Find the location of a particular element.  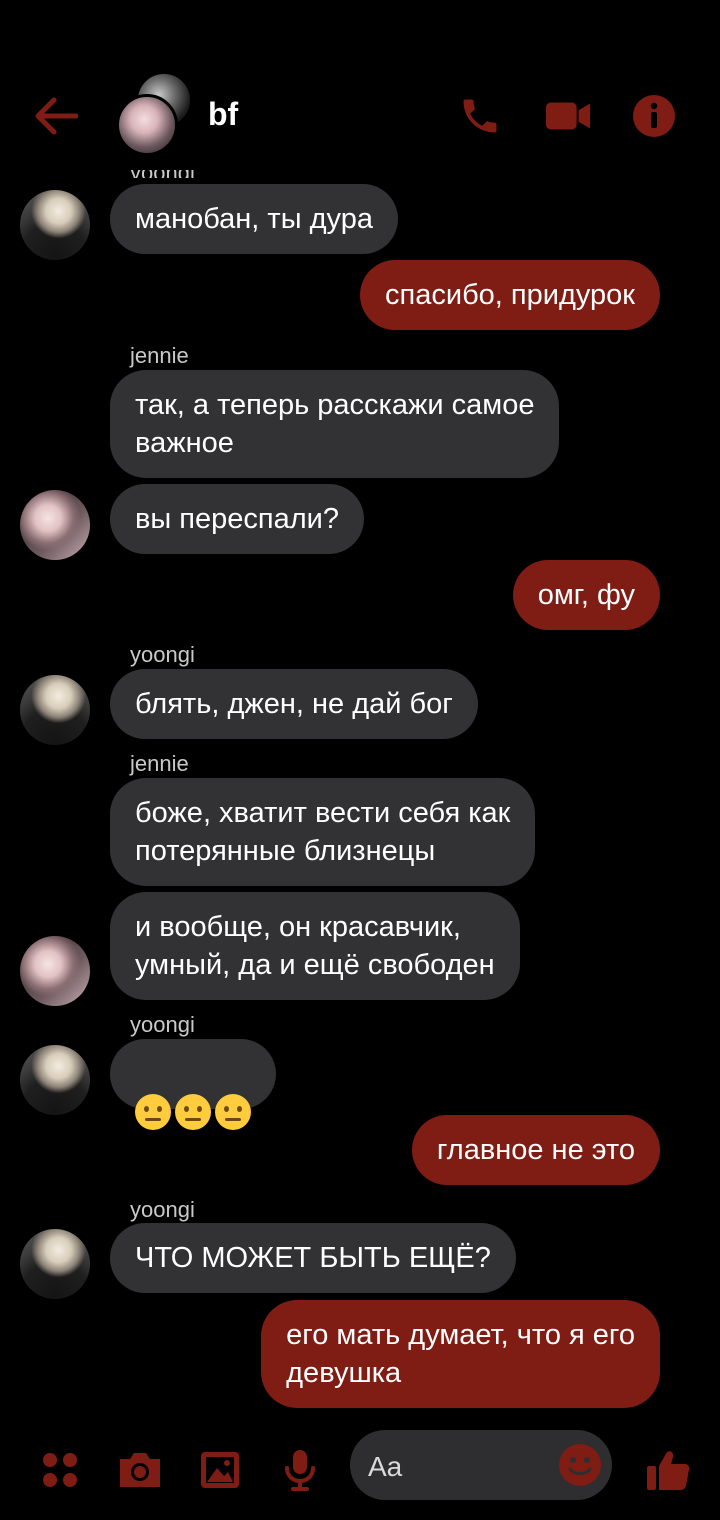

message-bubble-incoming: манобан, ты дура is located at coordinates (254, 219).